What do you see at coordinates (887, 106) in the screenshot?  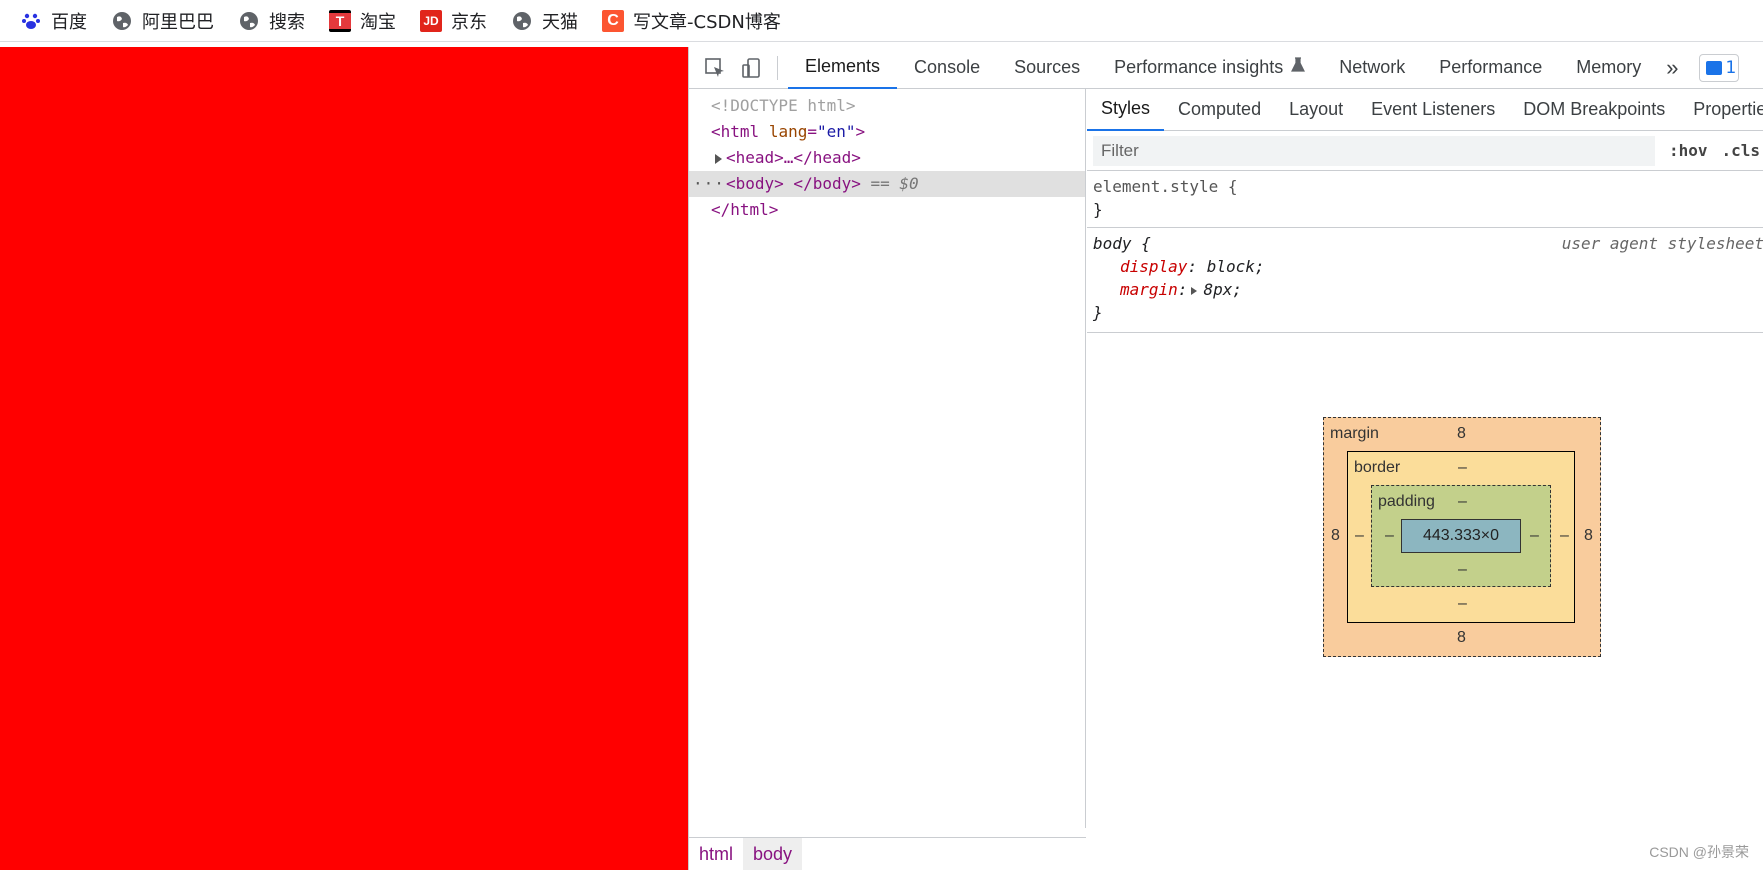 I see `dom-node-doctype: <!DOCTYPE html>` at bounding box center [887, 106].